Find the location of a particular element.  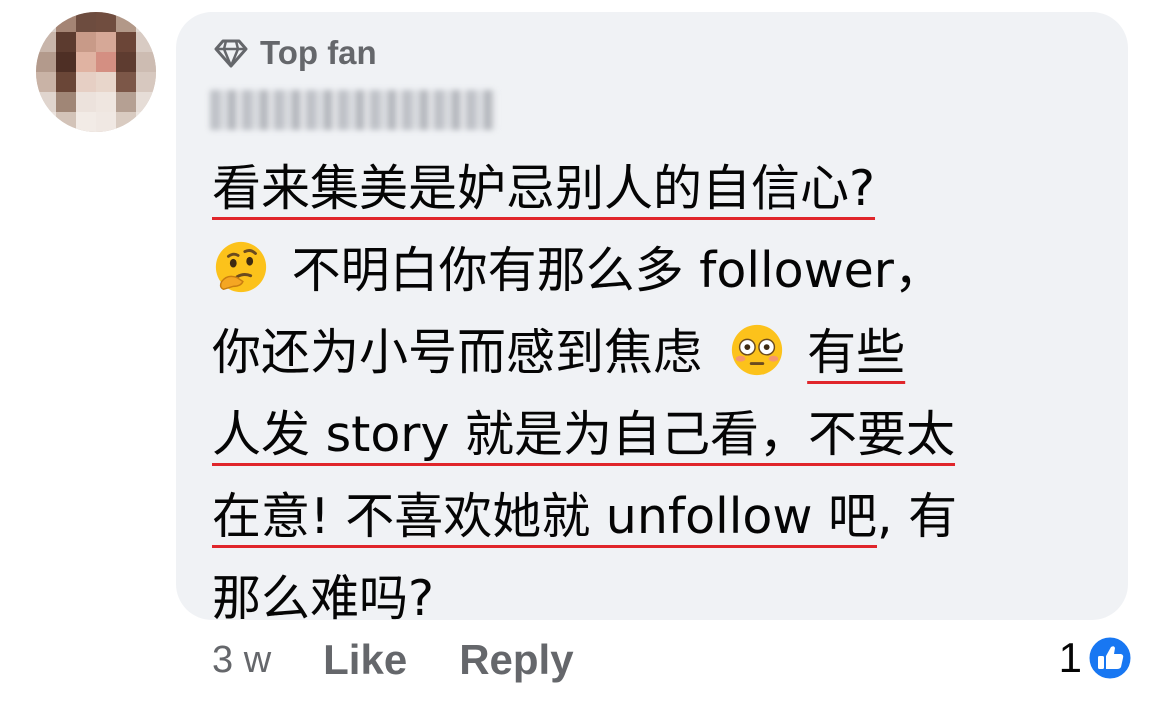

reaction-count: 1 is located at coordinates (1070, 657).